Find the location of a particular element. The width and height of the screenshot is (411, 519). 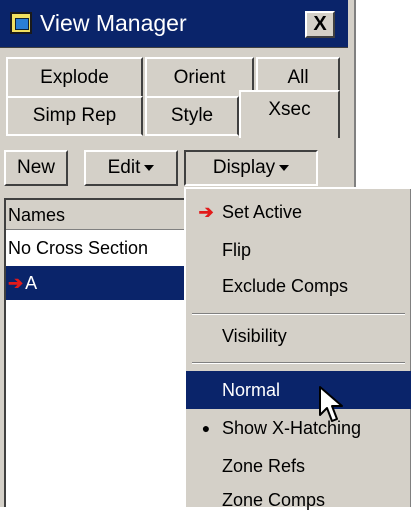

menu-item-label: Zone Refs is located at coordinates (264, 465).